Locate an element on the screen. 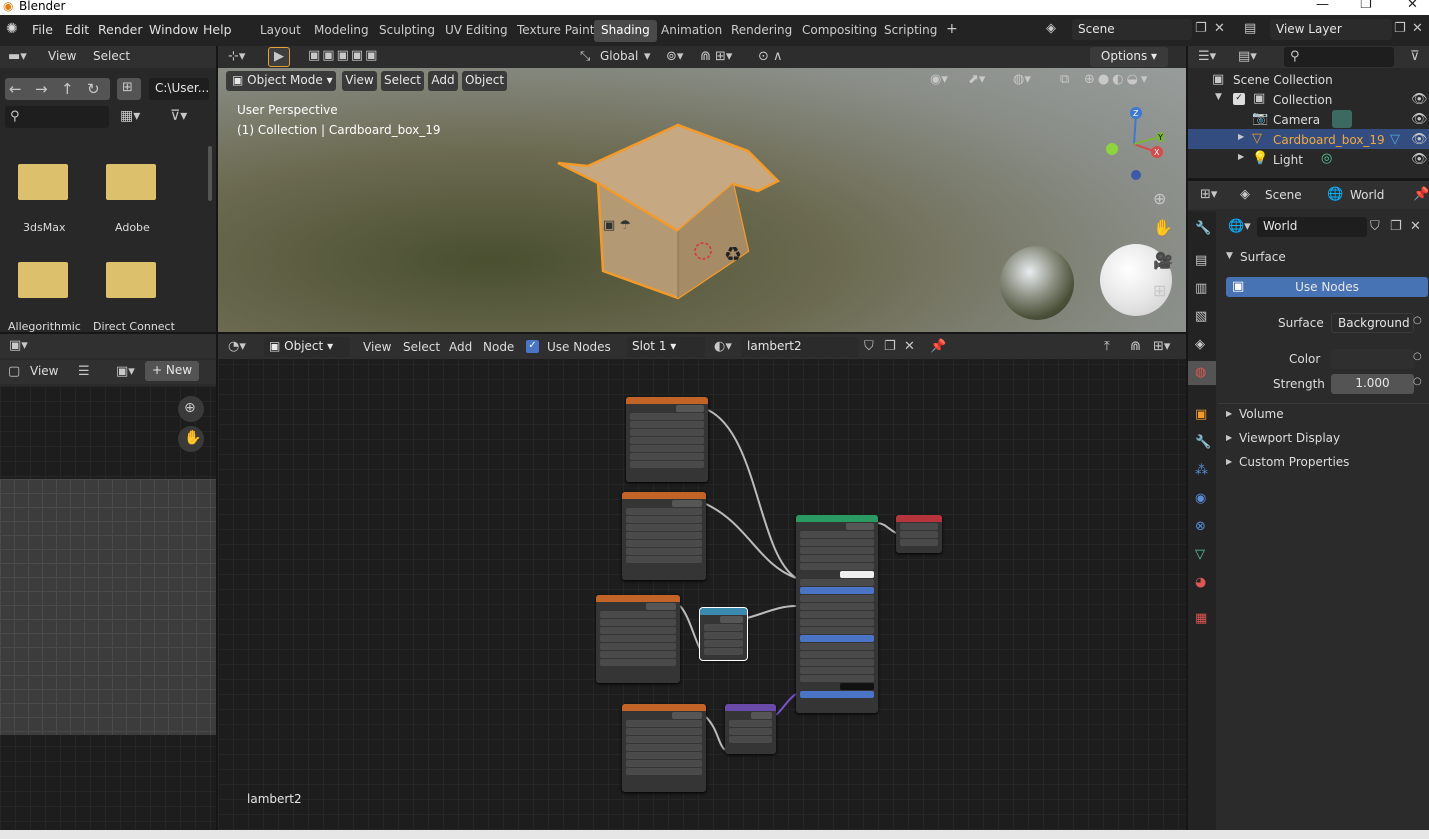 The height and width of the screenshot is (839, 1429). material-tab-icon: ◕ is located at coordinates (1200, 582).